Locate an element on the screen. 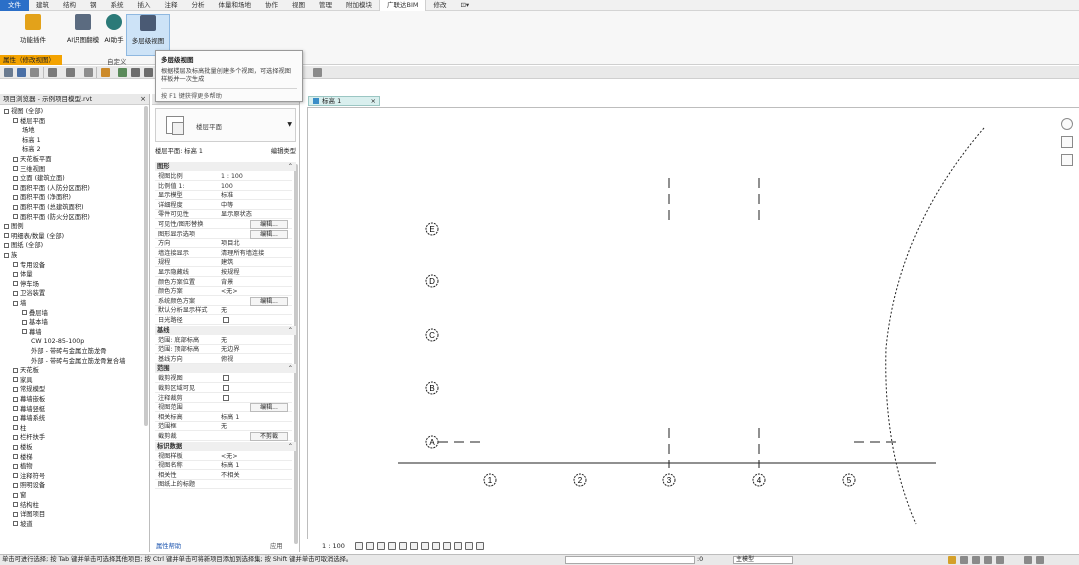 The height and width of the screenshot is (565, 1079). redo-icon is located at coordinates (70, 72).